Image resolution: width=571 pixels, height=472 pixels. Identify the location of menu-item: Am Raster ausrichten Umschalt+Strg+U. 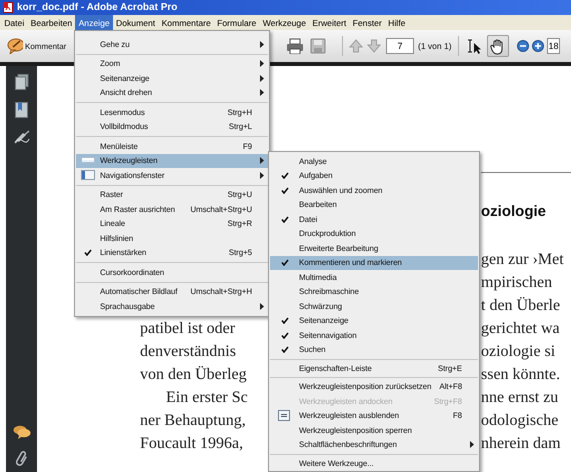
(172, 209).